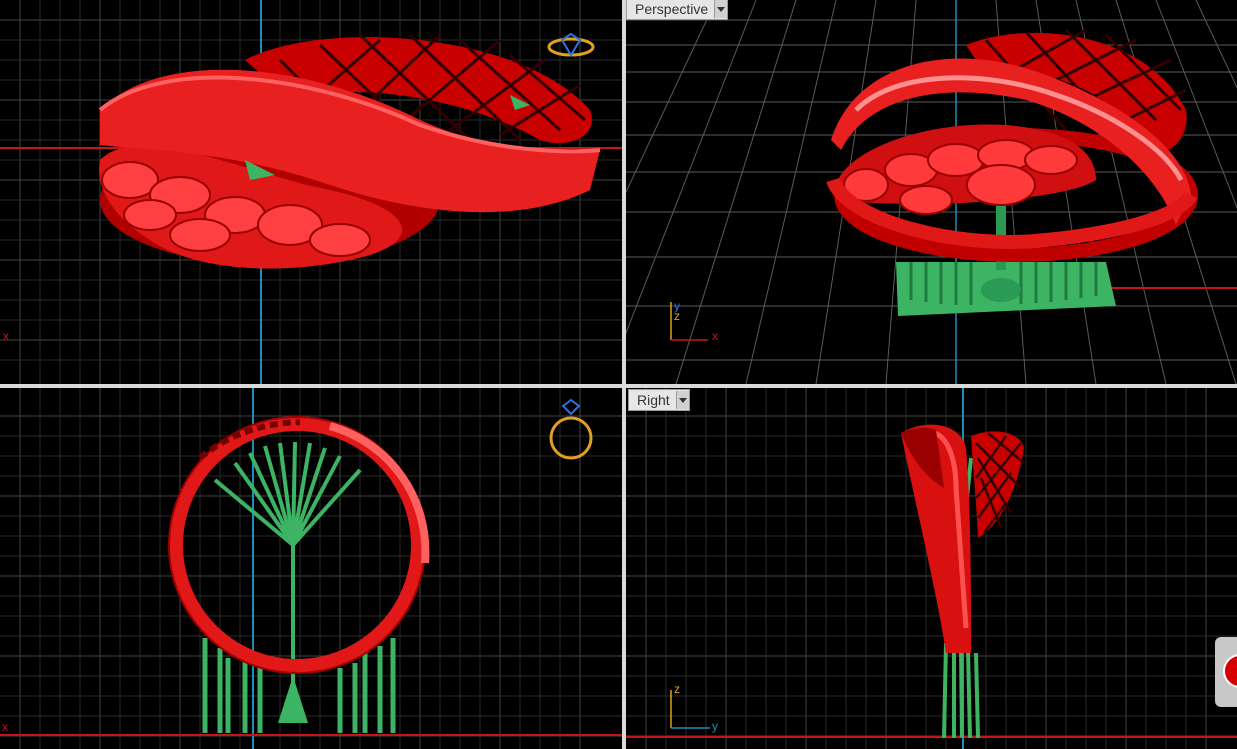 The height and width of the screenshot is (749, 1237). What do you see at coordinates (624, 374) in the screenshot?
I see `viewport-divider-vertical` at bounding box center [624, 374].